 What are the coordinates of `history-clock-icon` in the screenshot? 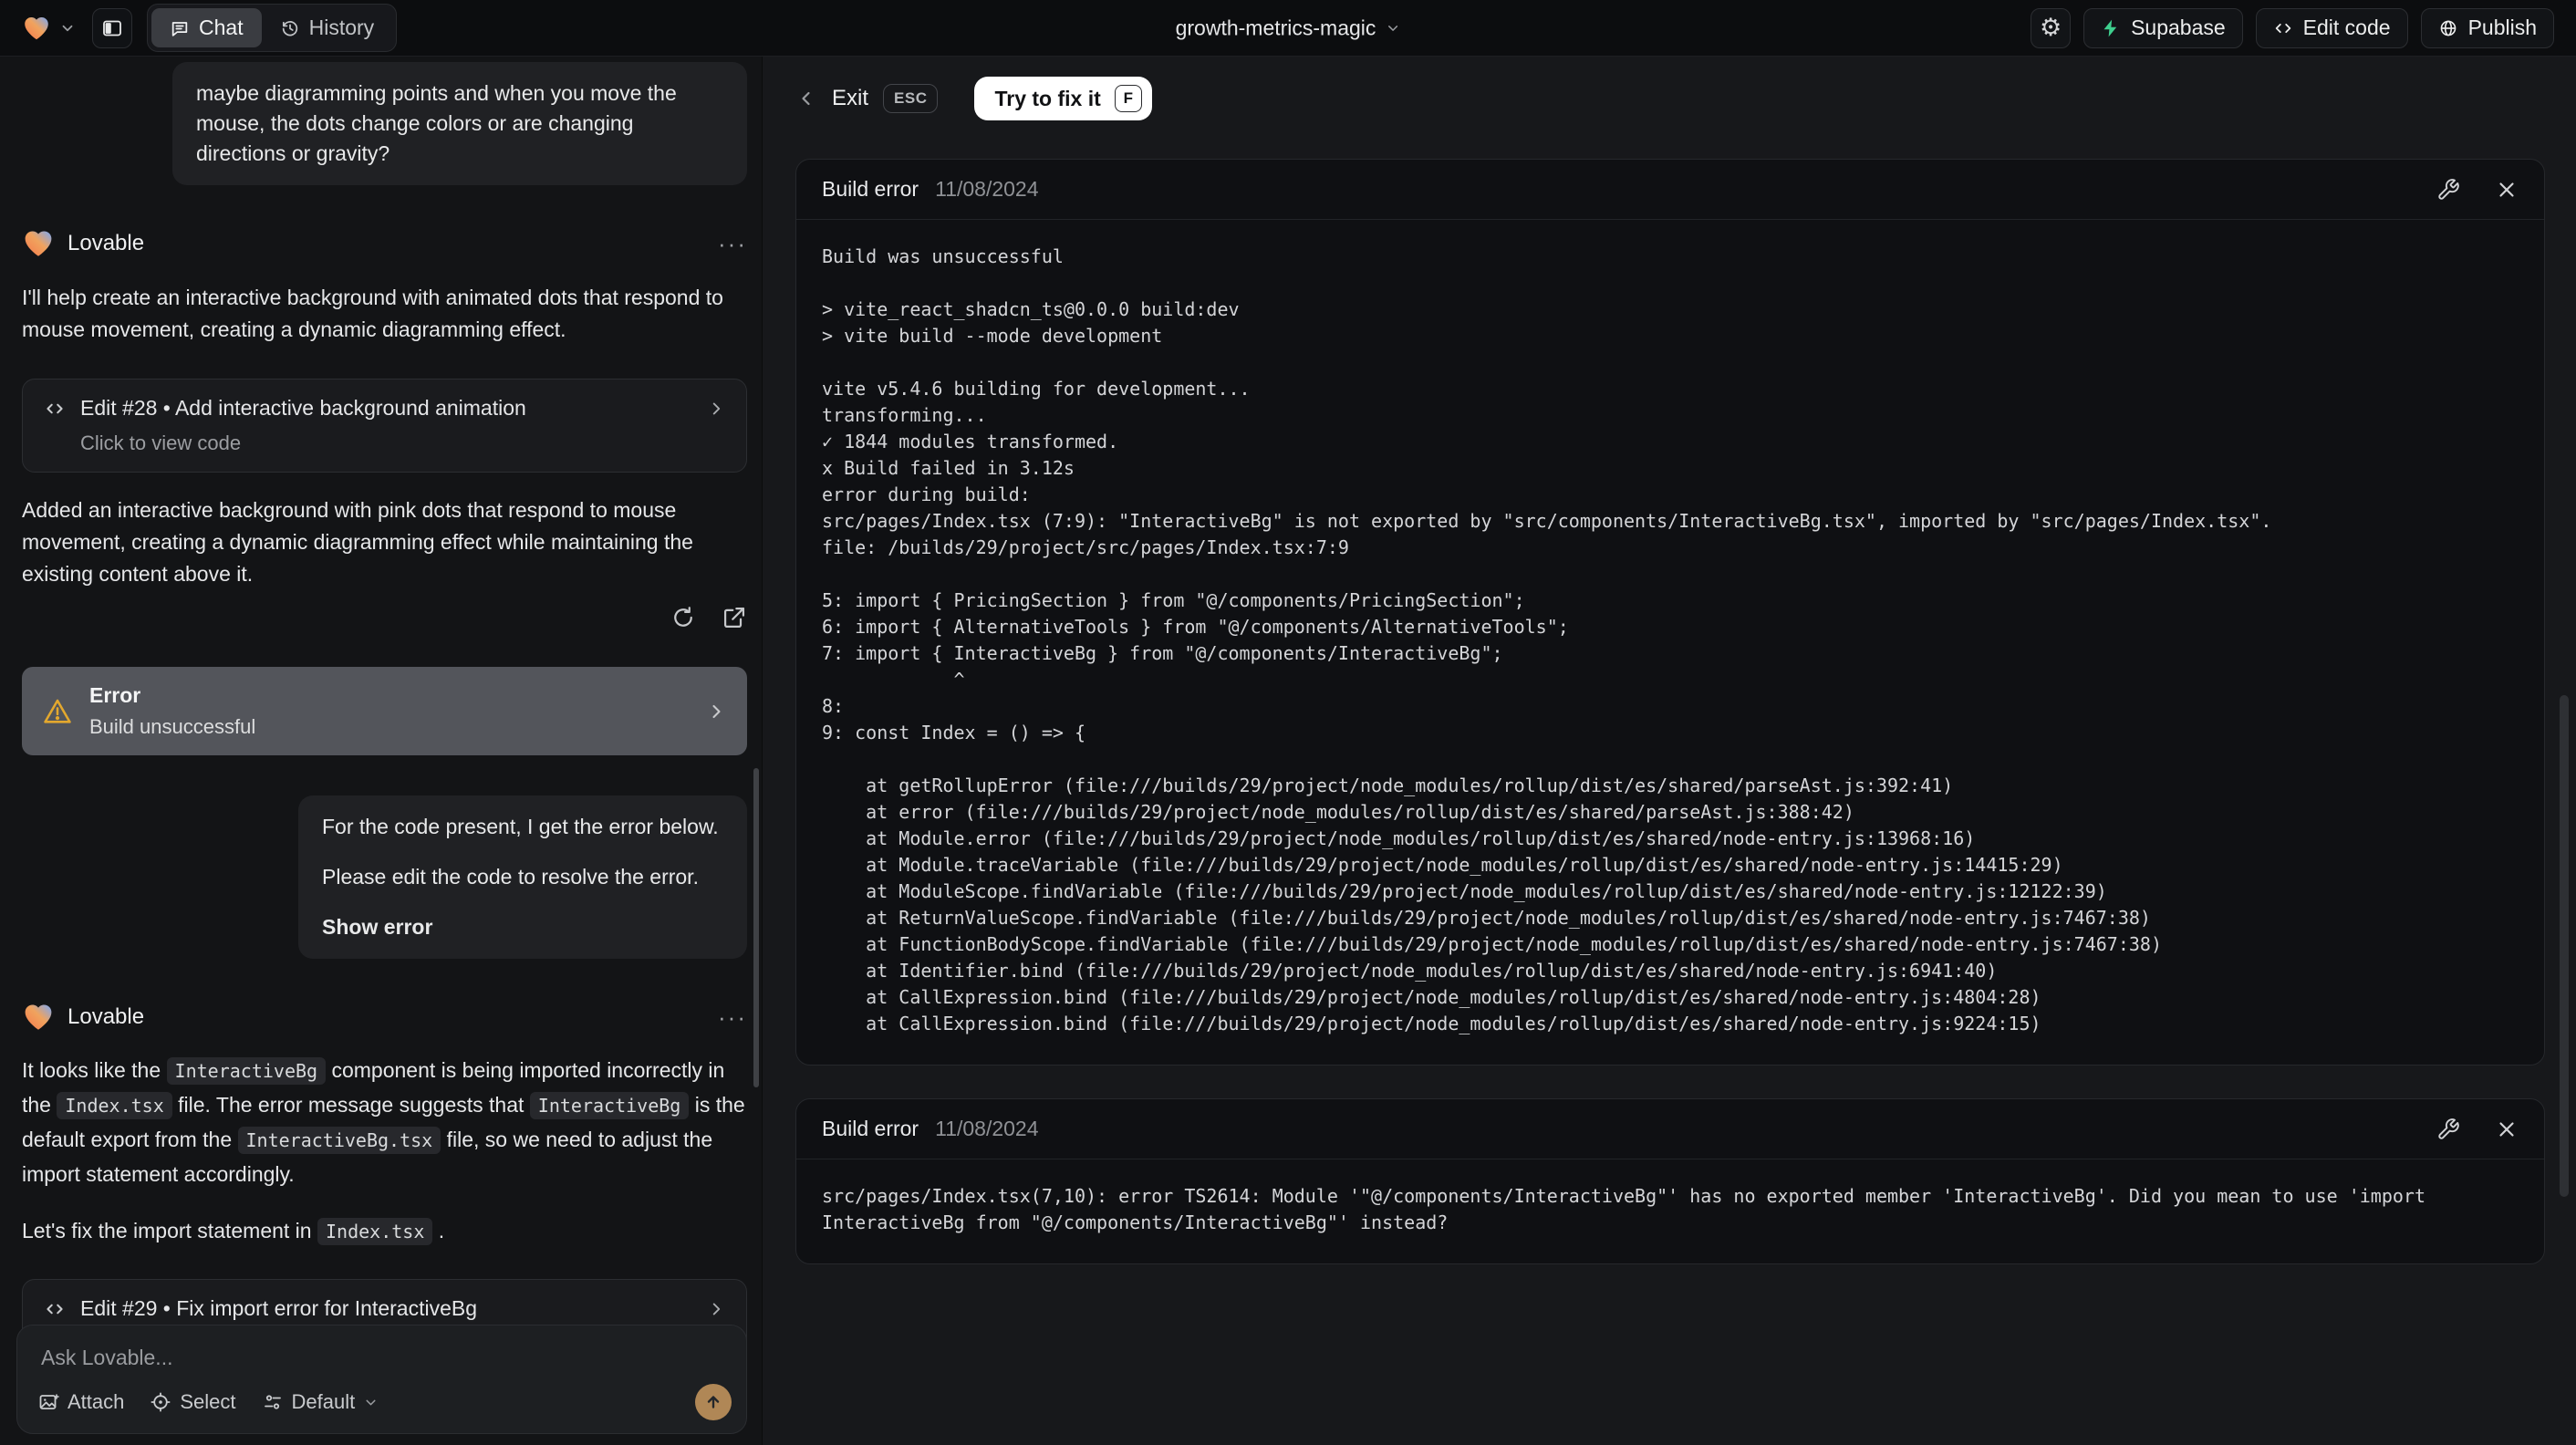 It's located at (290, 28).